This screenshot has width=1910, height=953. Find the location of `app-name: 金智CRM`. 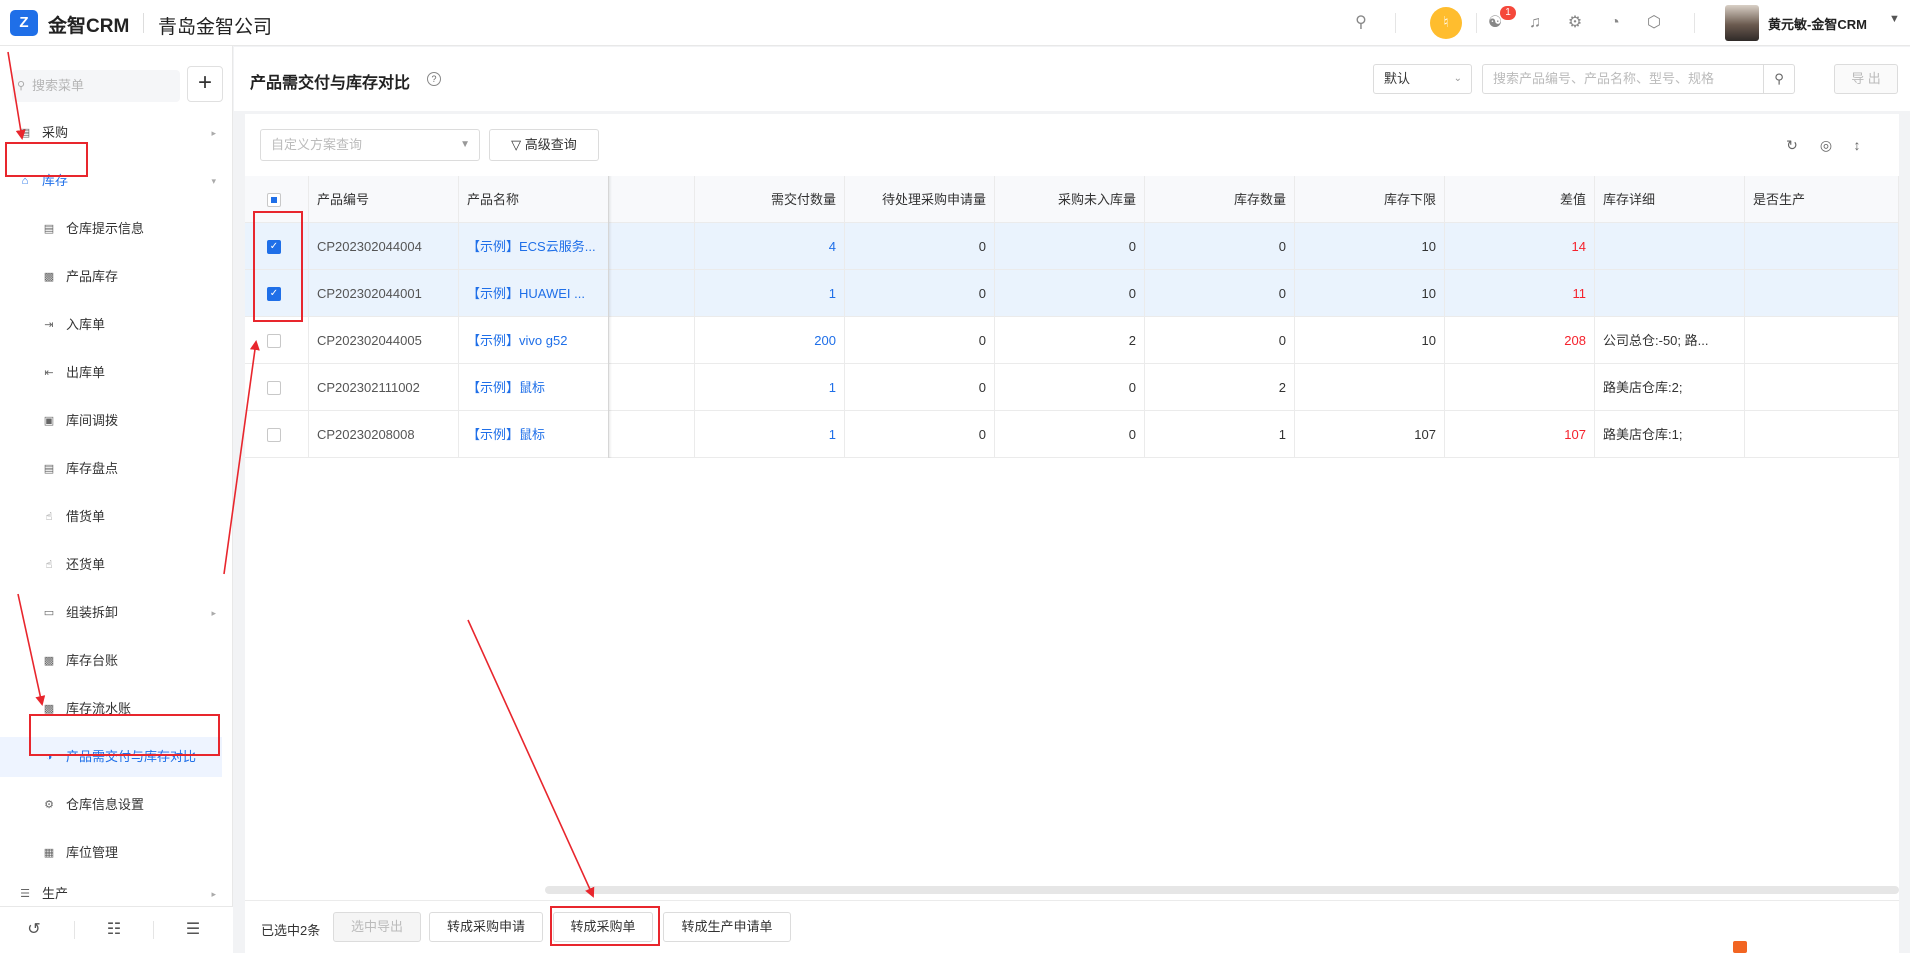

app-name: 金智CRM is located at coordinates (88, 24).